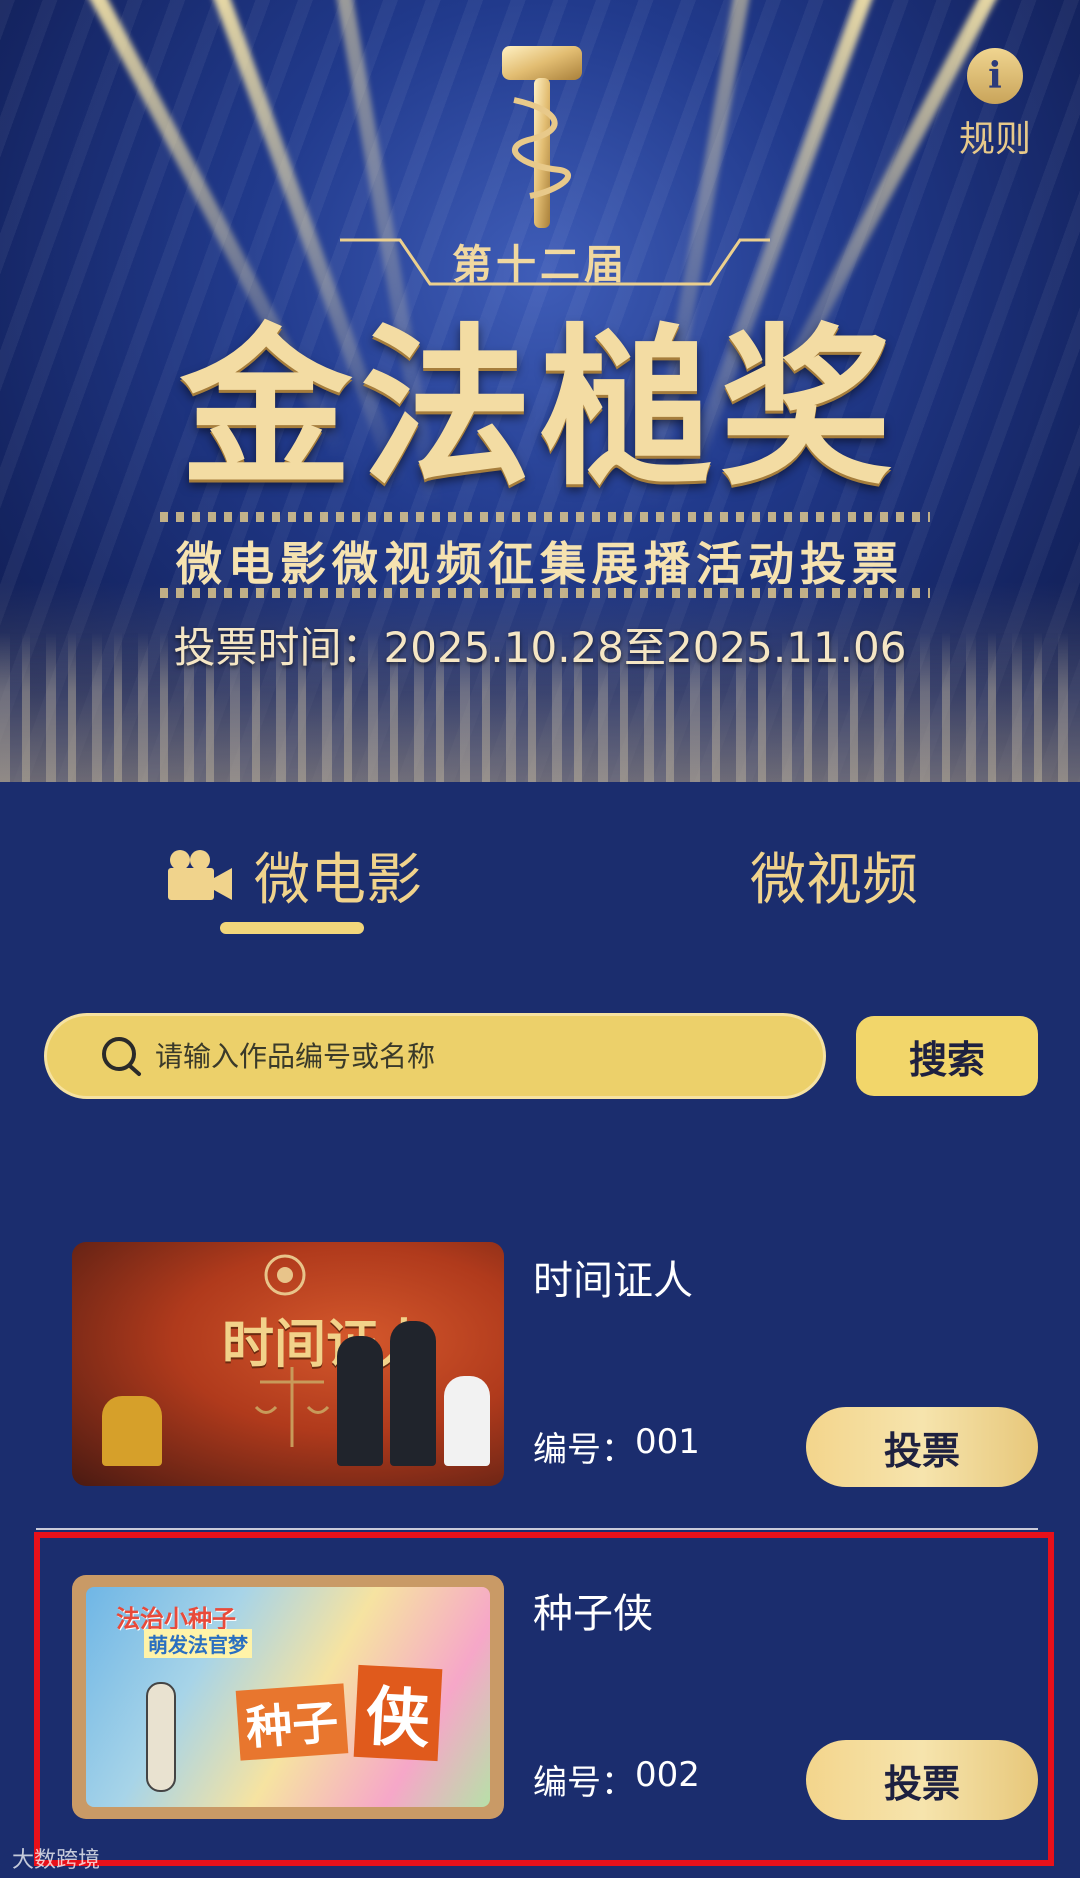 The width and height of the screenshot is (1080, 1878). I want to click on tab-micro-film: 微电影, so click(294, 875).